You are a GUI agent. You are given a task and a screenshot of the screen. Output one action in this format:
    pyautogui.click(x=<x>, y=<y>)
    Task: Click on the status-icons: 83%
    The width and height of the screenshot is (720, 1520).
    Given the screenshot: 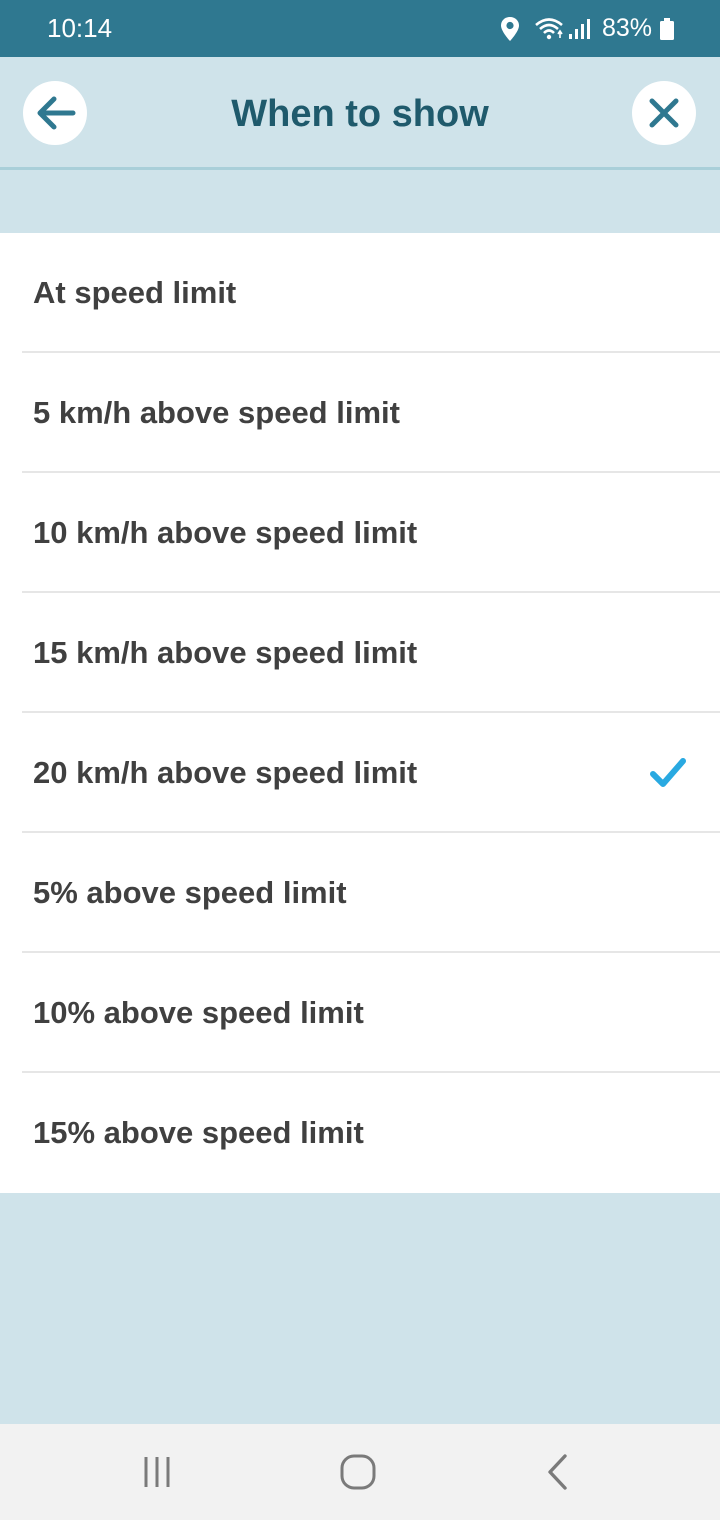 What is the action you would take?
    pyautogui.click(x=610, y=28)
    